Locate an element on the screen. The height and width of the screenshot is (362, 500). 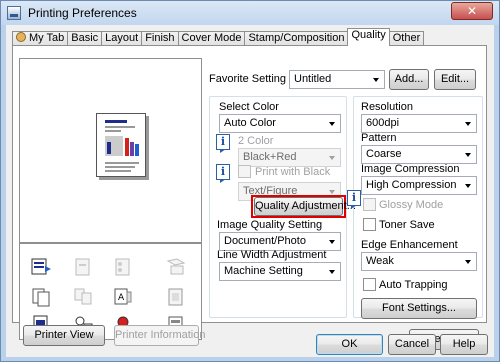
image-compression-select: High Compression is located at coordinates (419, 185).